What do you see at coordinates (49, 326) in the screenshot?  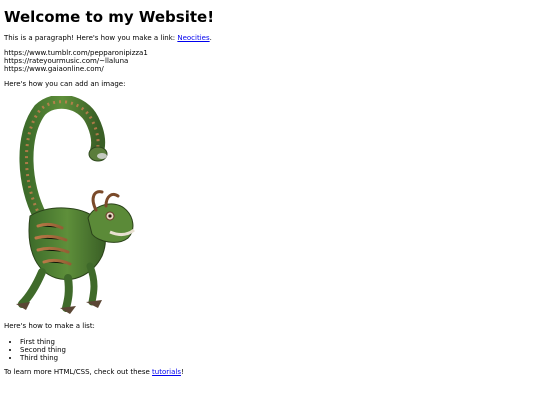 I see `list-intro: Here's how to make a list:` at bounding box center [49, 326].